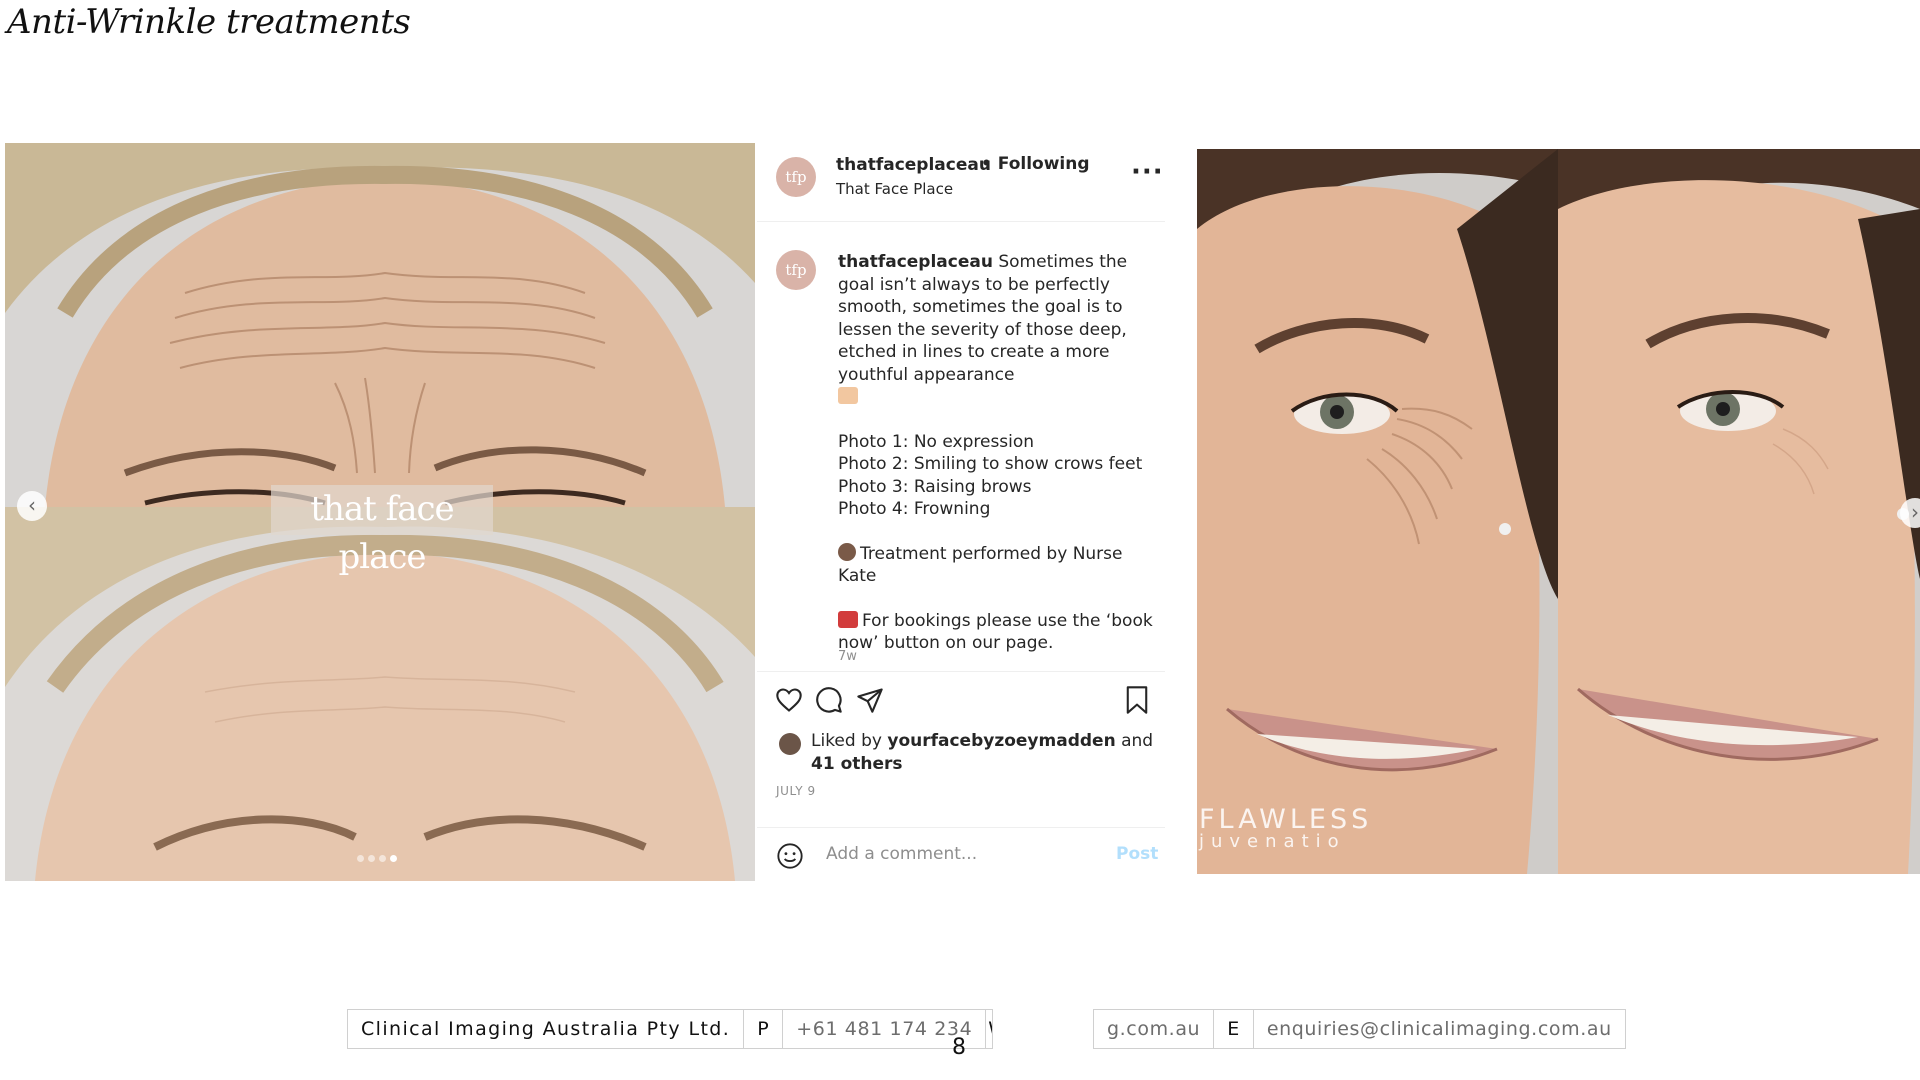 The width and height of the screenshot is (1920, 1080). Describe the element at coordinates (846, 741) in the screenshot. I see `liked-by-label: Liked by` at that location.